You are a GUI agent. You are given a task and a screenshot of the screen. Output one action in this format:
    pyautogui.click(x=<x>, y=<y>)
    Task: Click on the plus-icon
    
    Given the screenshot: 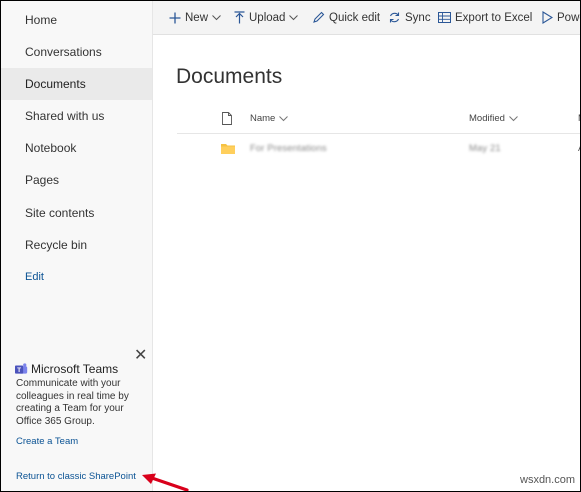 What is the action you would take?
    pyautogui.click(x=175, y=17)
    